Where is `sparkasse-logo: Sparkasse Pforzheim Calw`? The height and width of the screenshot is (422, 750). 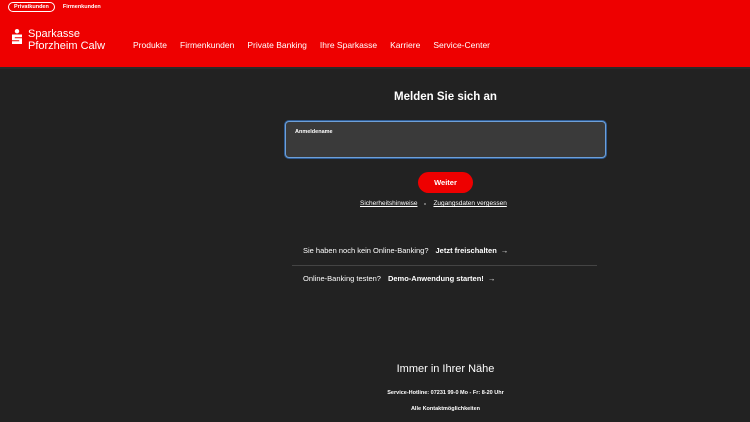
sparkasse-logo: Sparkasse Pforzheim Calw is located at coordinates (57, 40).